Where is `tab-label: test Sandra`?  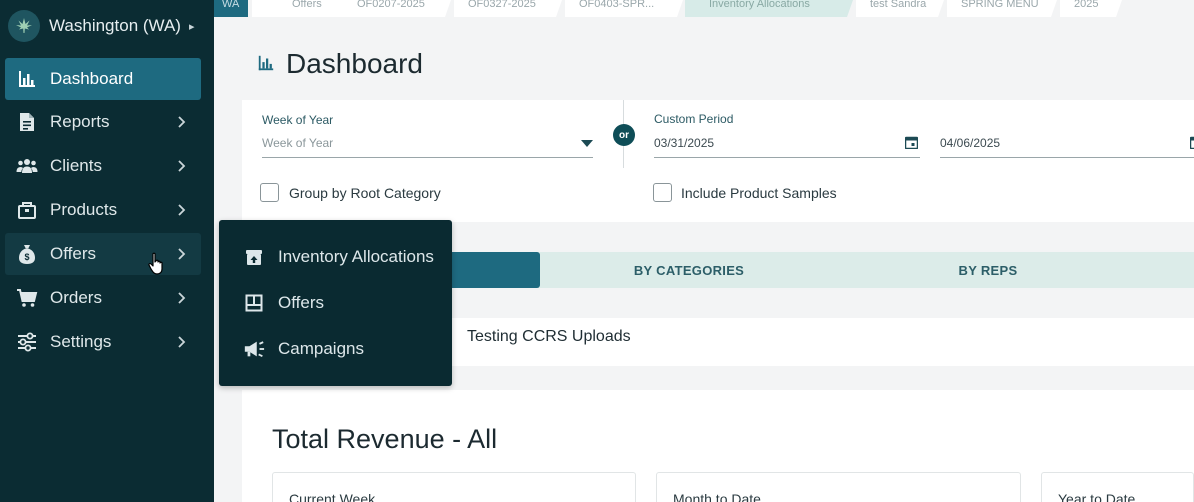
tab-label: test Sandra is located at coordinates (898, 5).